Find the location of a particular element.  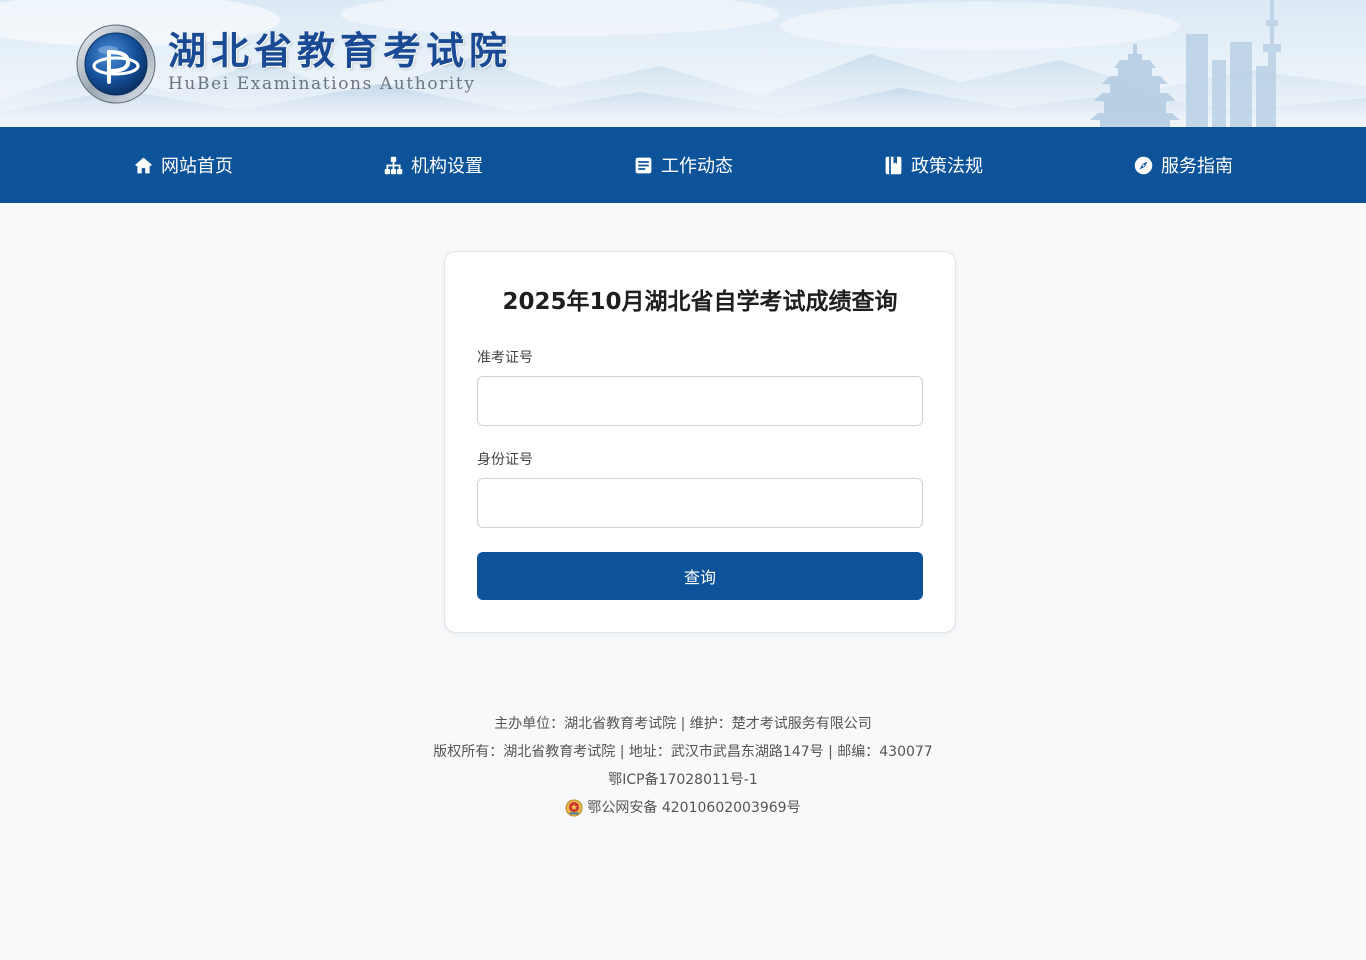

exam-id-input is located at coordinates (700, 401).